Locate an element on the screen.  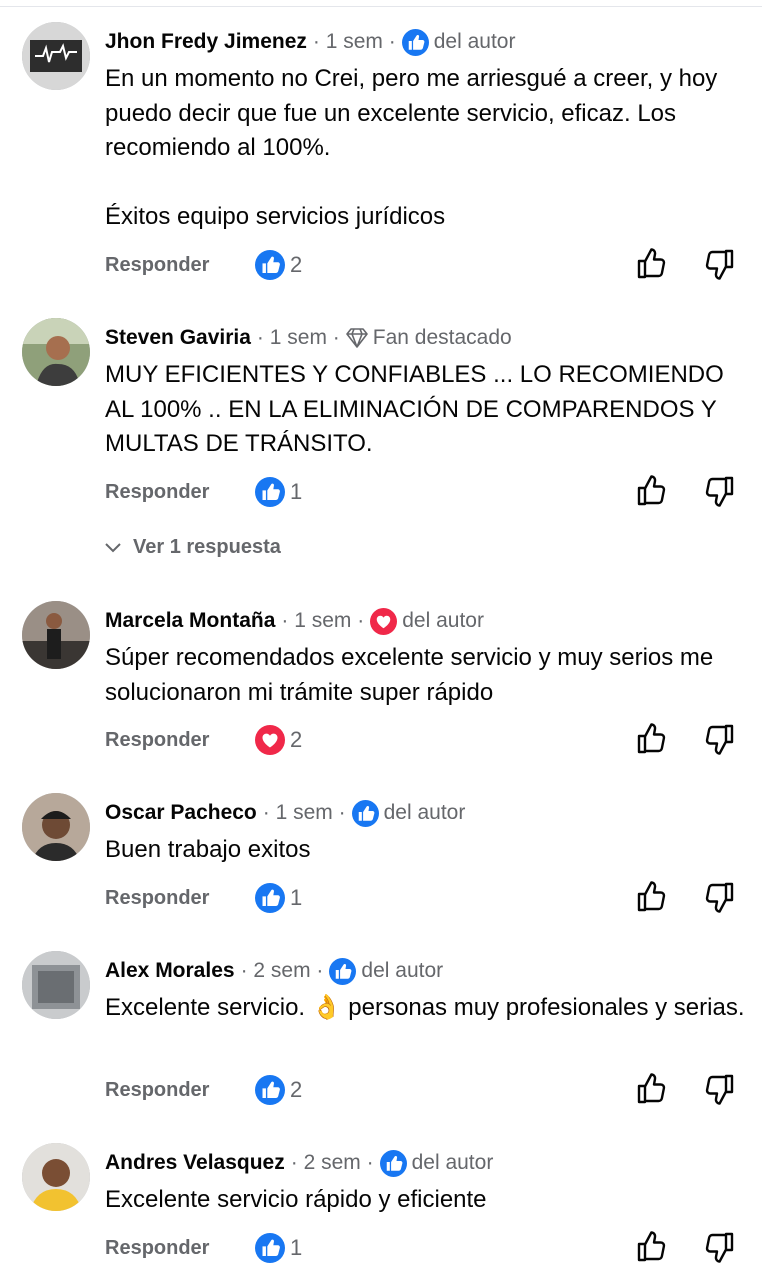
comment-header: Jhon Fredy Jimenez · 1 sem · del autor is located at coordinates (310, 42).